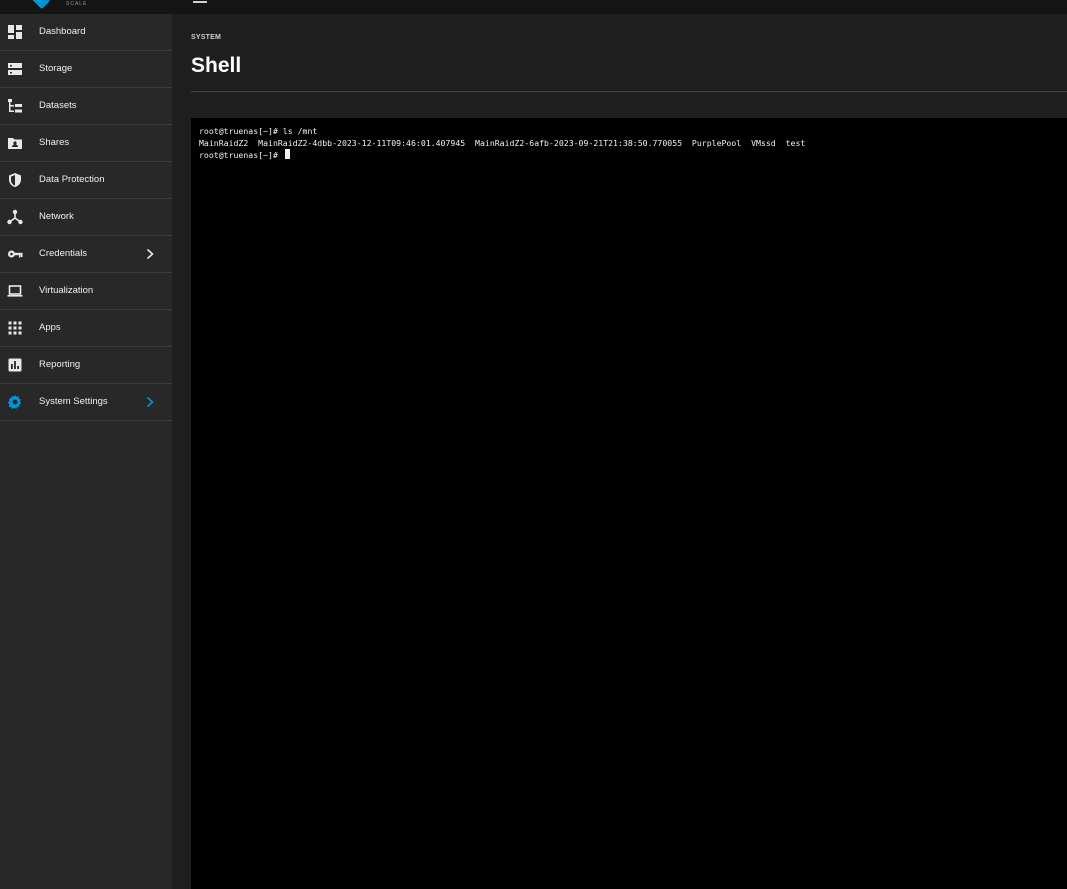  I want to click on terminal-prompt: root@truenas[~]#, so click(241, 155).